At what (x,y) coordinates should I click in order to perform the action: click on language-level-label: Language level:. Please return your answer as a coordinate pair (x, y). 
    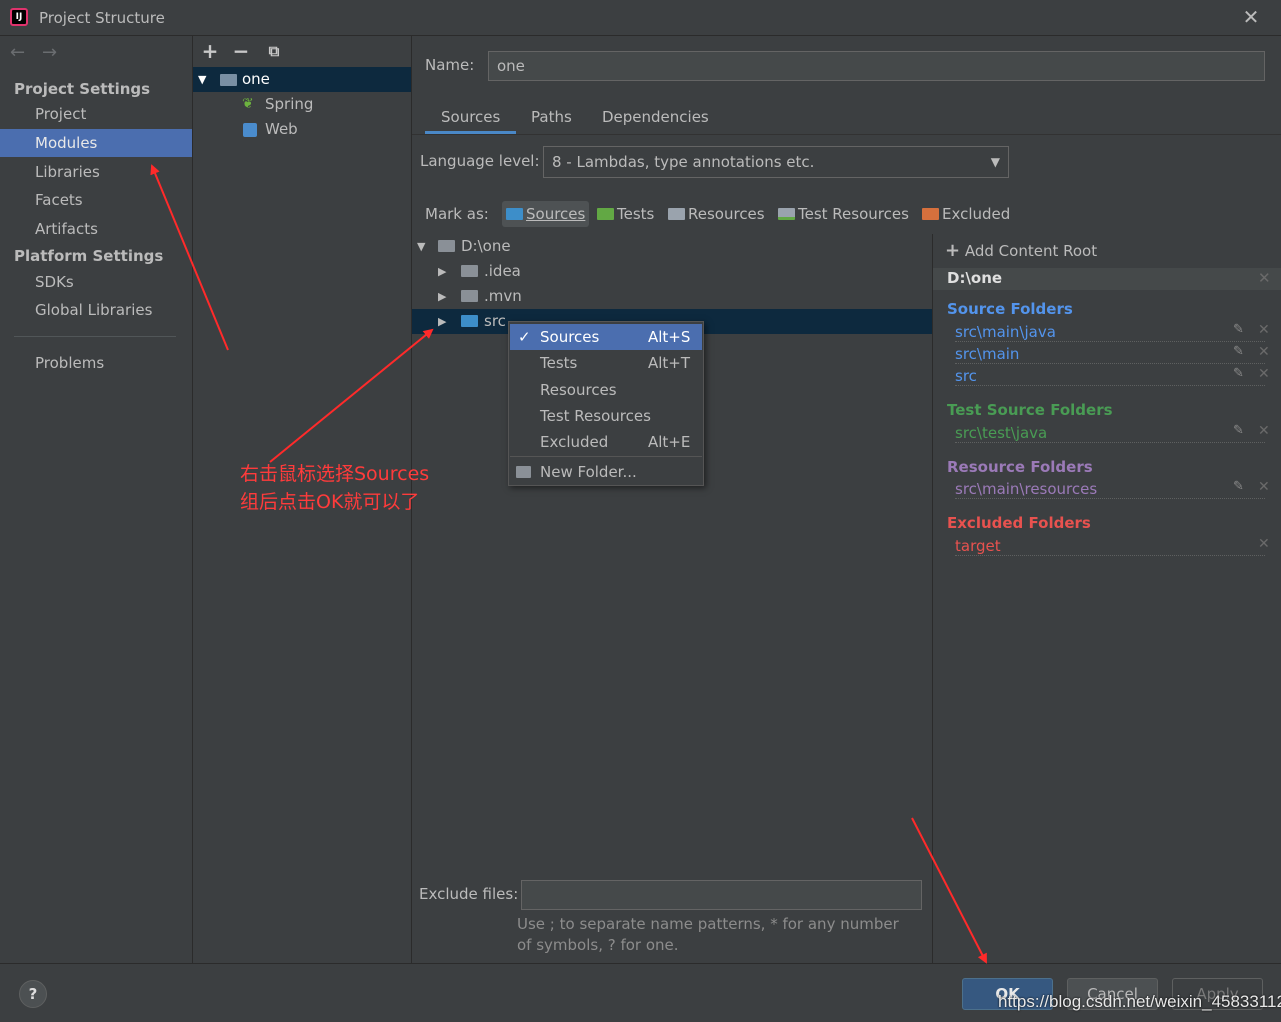
    Looking at the image, I should click on (480, 161).